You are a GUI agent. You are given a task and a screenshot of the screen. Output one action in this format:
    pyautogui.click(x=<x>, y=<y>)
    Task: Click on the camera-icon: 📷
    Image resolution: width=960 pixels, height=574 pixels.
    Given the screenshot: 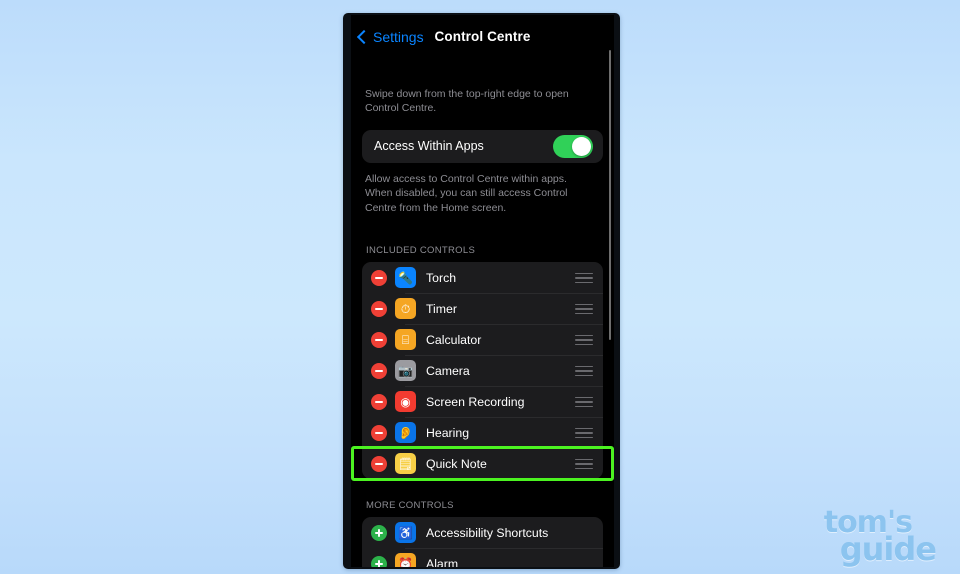 What is the action you would take?
    pyautogui.click(x=405, y=371)
    